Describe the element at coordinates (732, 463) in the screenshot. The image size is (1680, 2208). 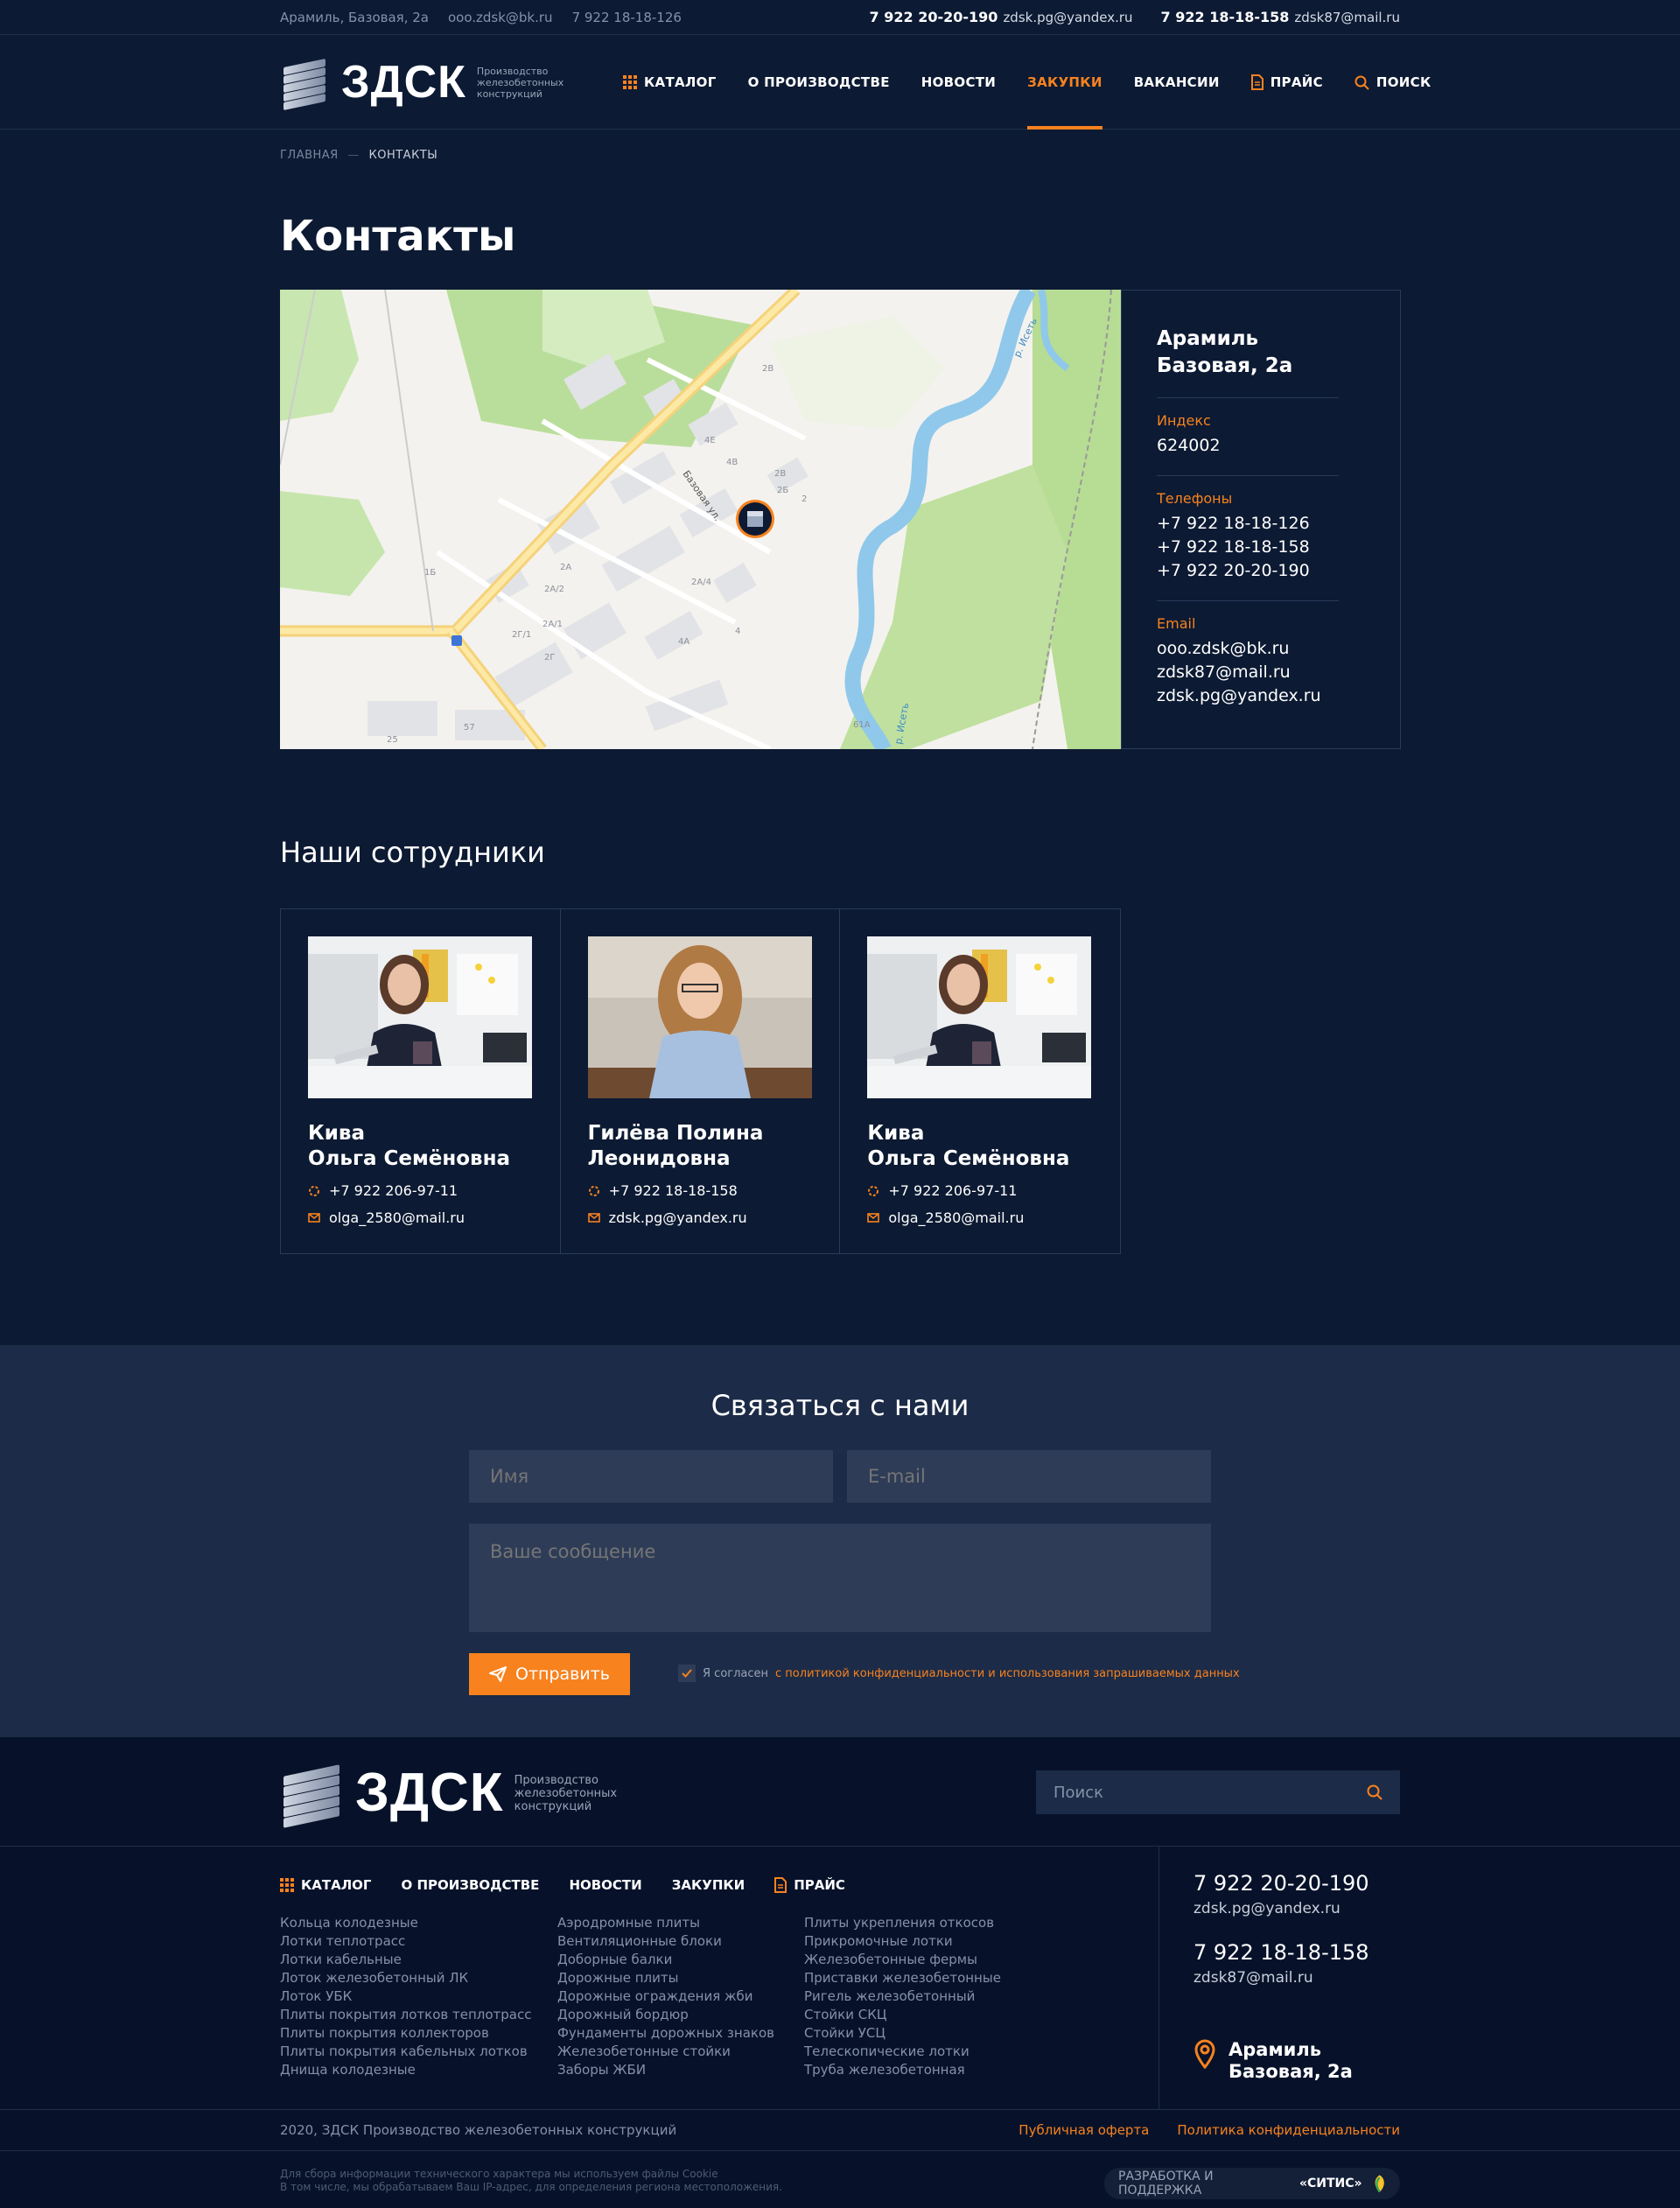
I see `map-number: 4В` at that location.